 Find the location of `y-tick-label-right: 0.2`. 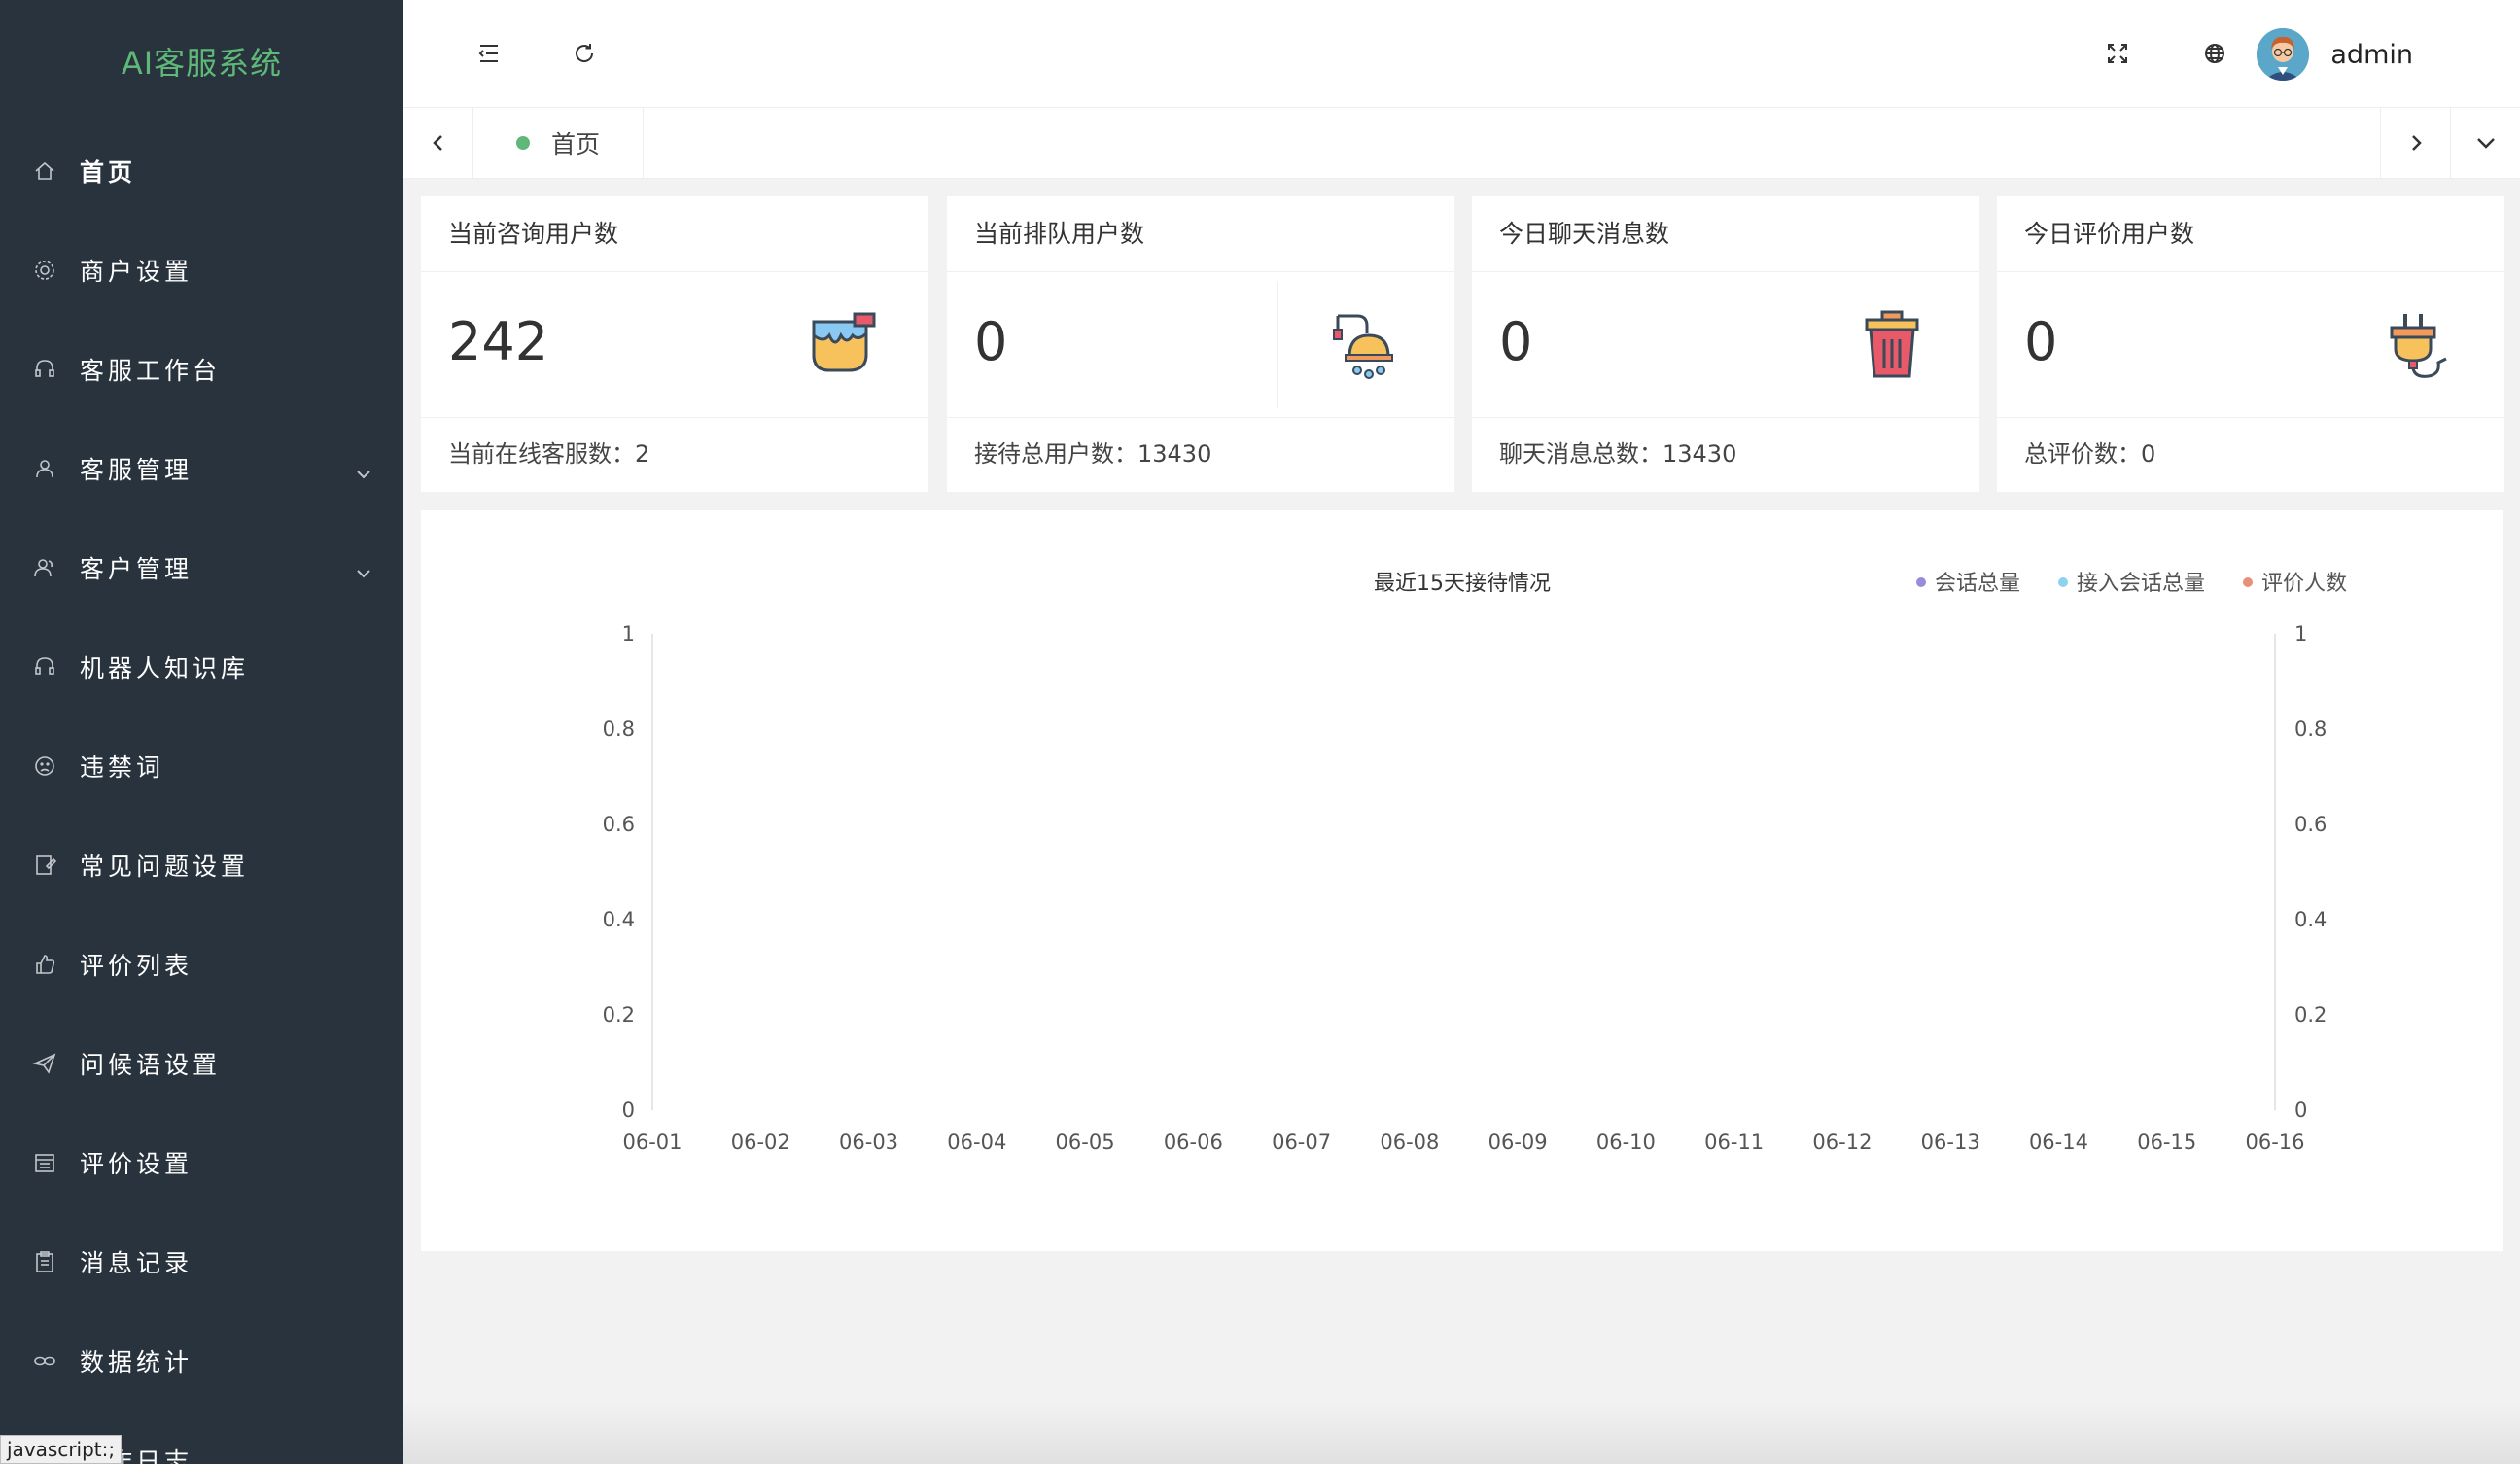

y-tick-label-right: 0.2 is located at coordinates (2310, 1015).